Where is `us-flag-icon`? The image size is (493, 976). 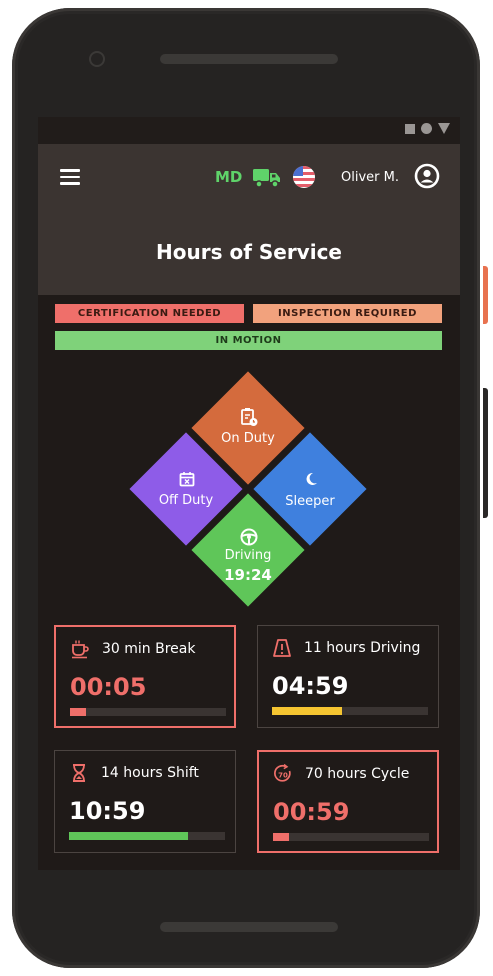 us-flag-icon is located at coordinates (304, 177).